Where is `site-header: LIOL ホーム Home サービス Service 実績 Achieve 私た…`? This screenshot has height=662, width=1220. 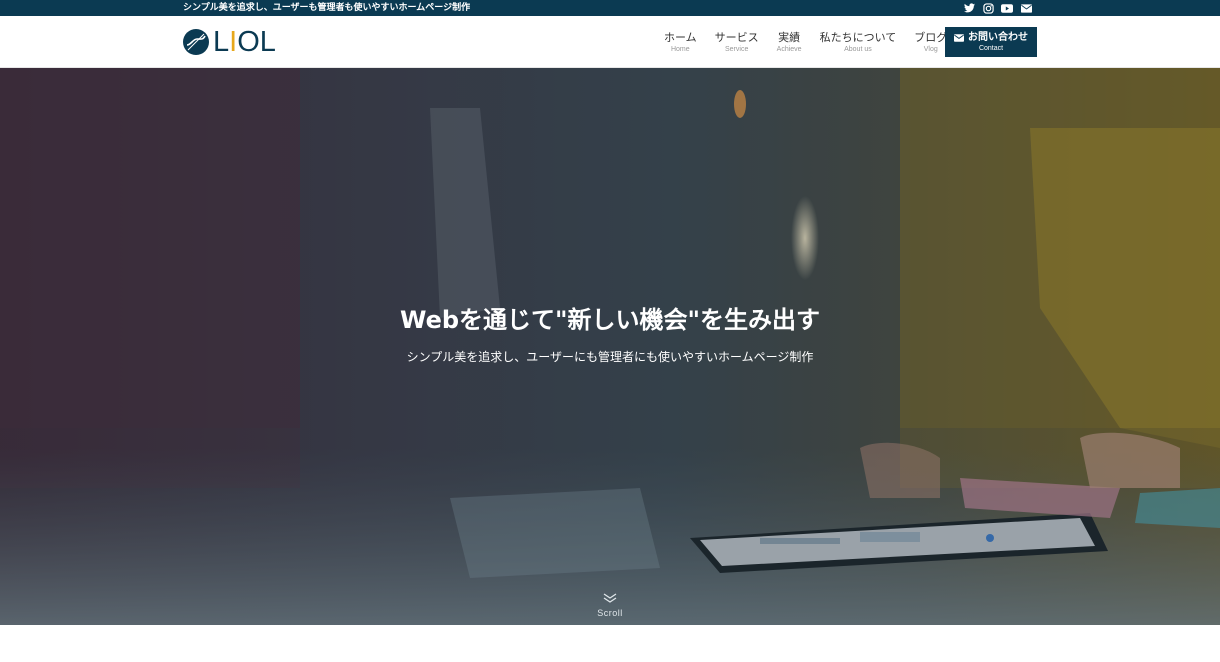
site-header: LIOL ホーム Home サービス Service 実績 Achieve 私た… is located at coordinates (610, 42).